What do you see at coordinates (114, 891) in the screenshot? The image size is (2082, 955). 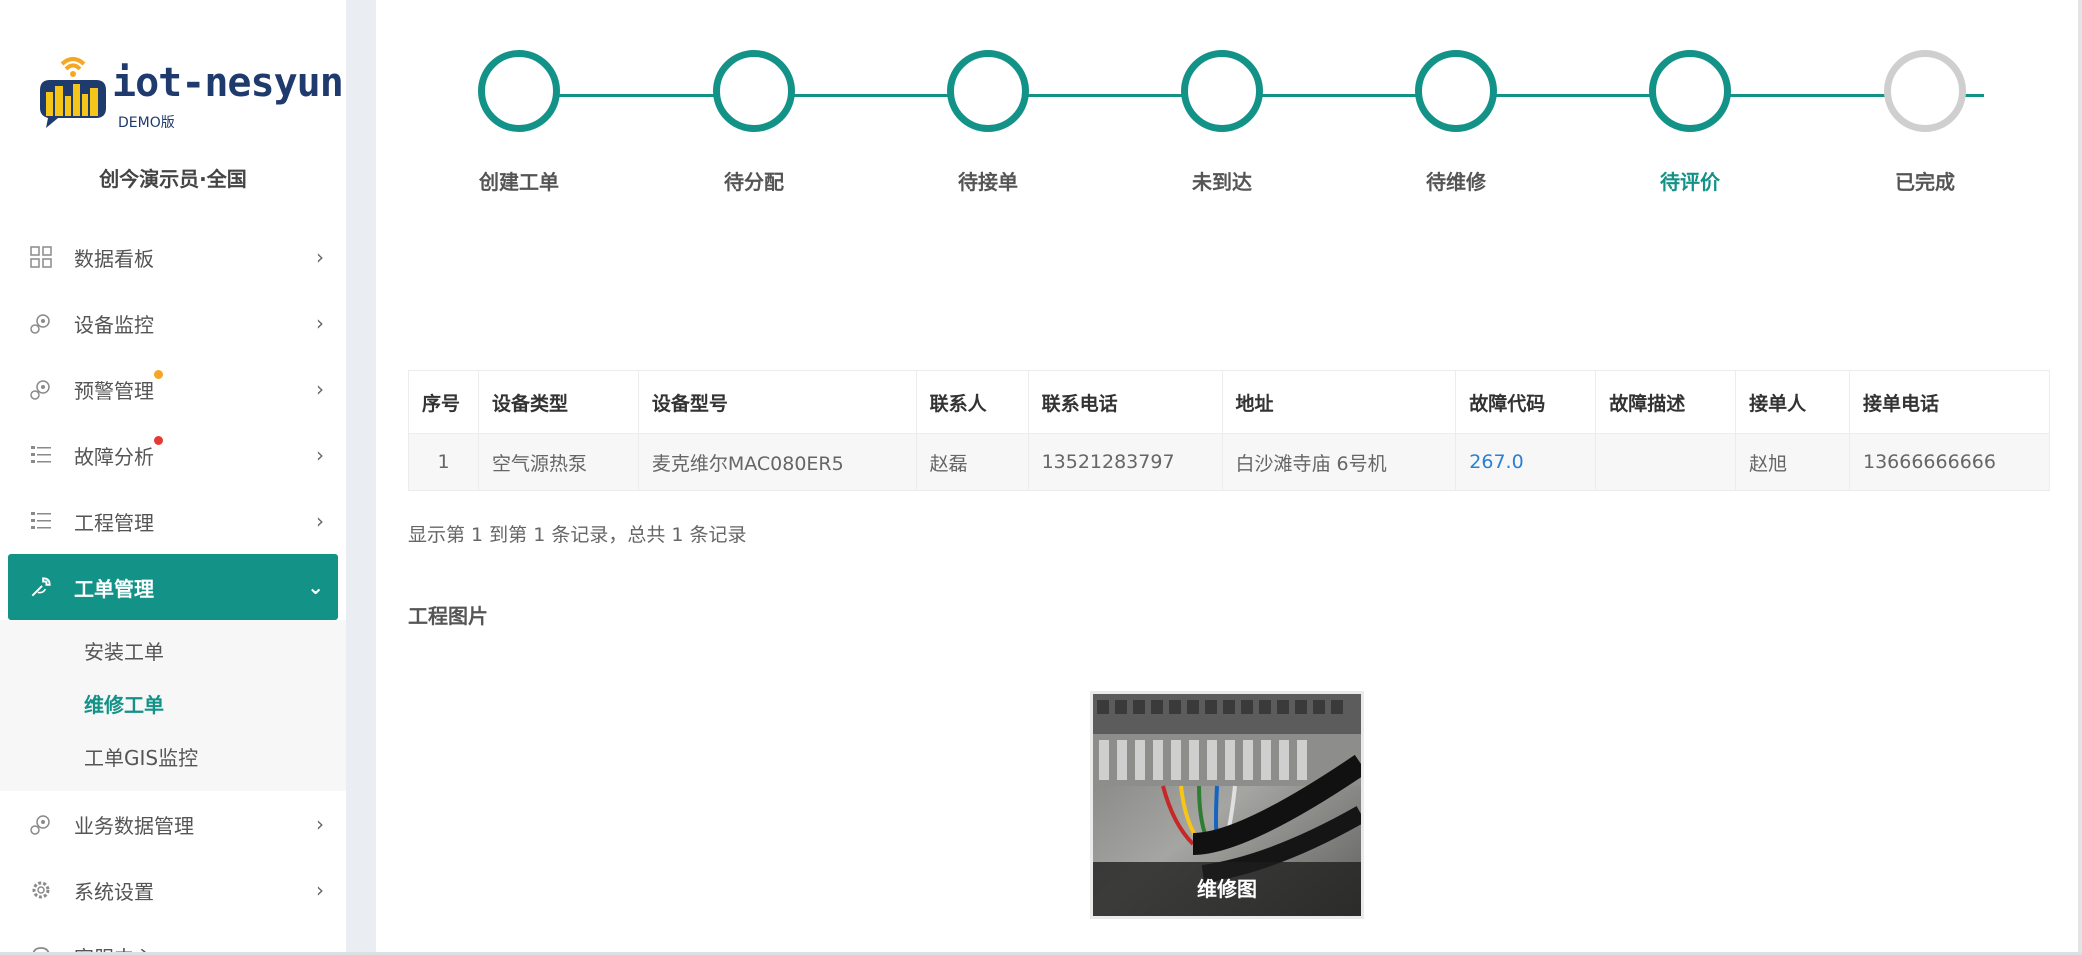 I see `sidebar-item-label: 系统设置` at bounding box center [114, 891].